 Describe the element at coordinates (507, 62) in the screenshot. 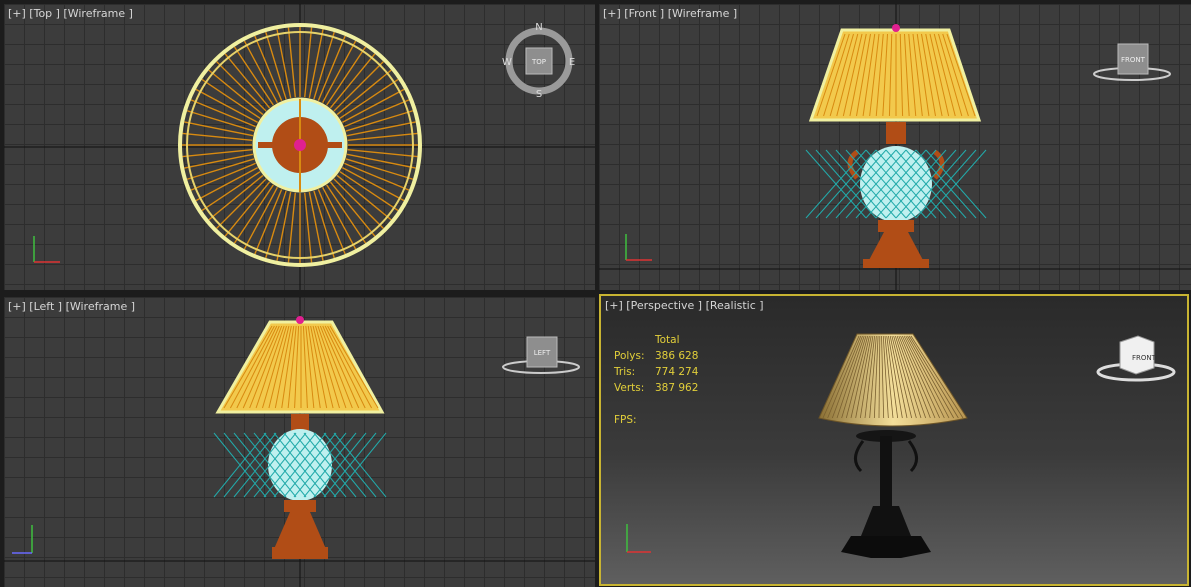

I see `svg-text: W` at that location.